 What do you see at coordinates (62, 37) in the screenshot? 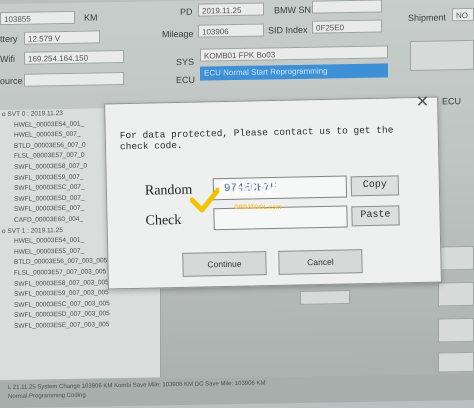
I see `battery-field: 12.579 V` at bounding box center [62, 37].